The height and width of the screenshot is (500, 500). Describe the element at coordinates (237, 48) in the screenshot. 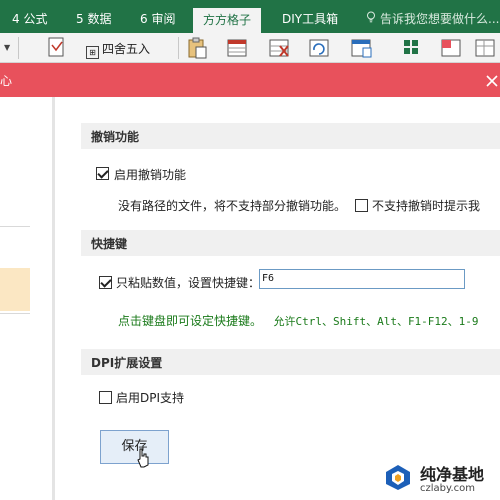

I see `table-icon` at that location.